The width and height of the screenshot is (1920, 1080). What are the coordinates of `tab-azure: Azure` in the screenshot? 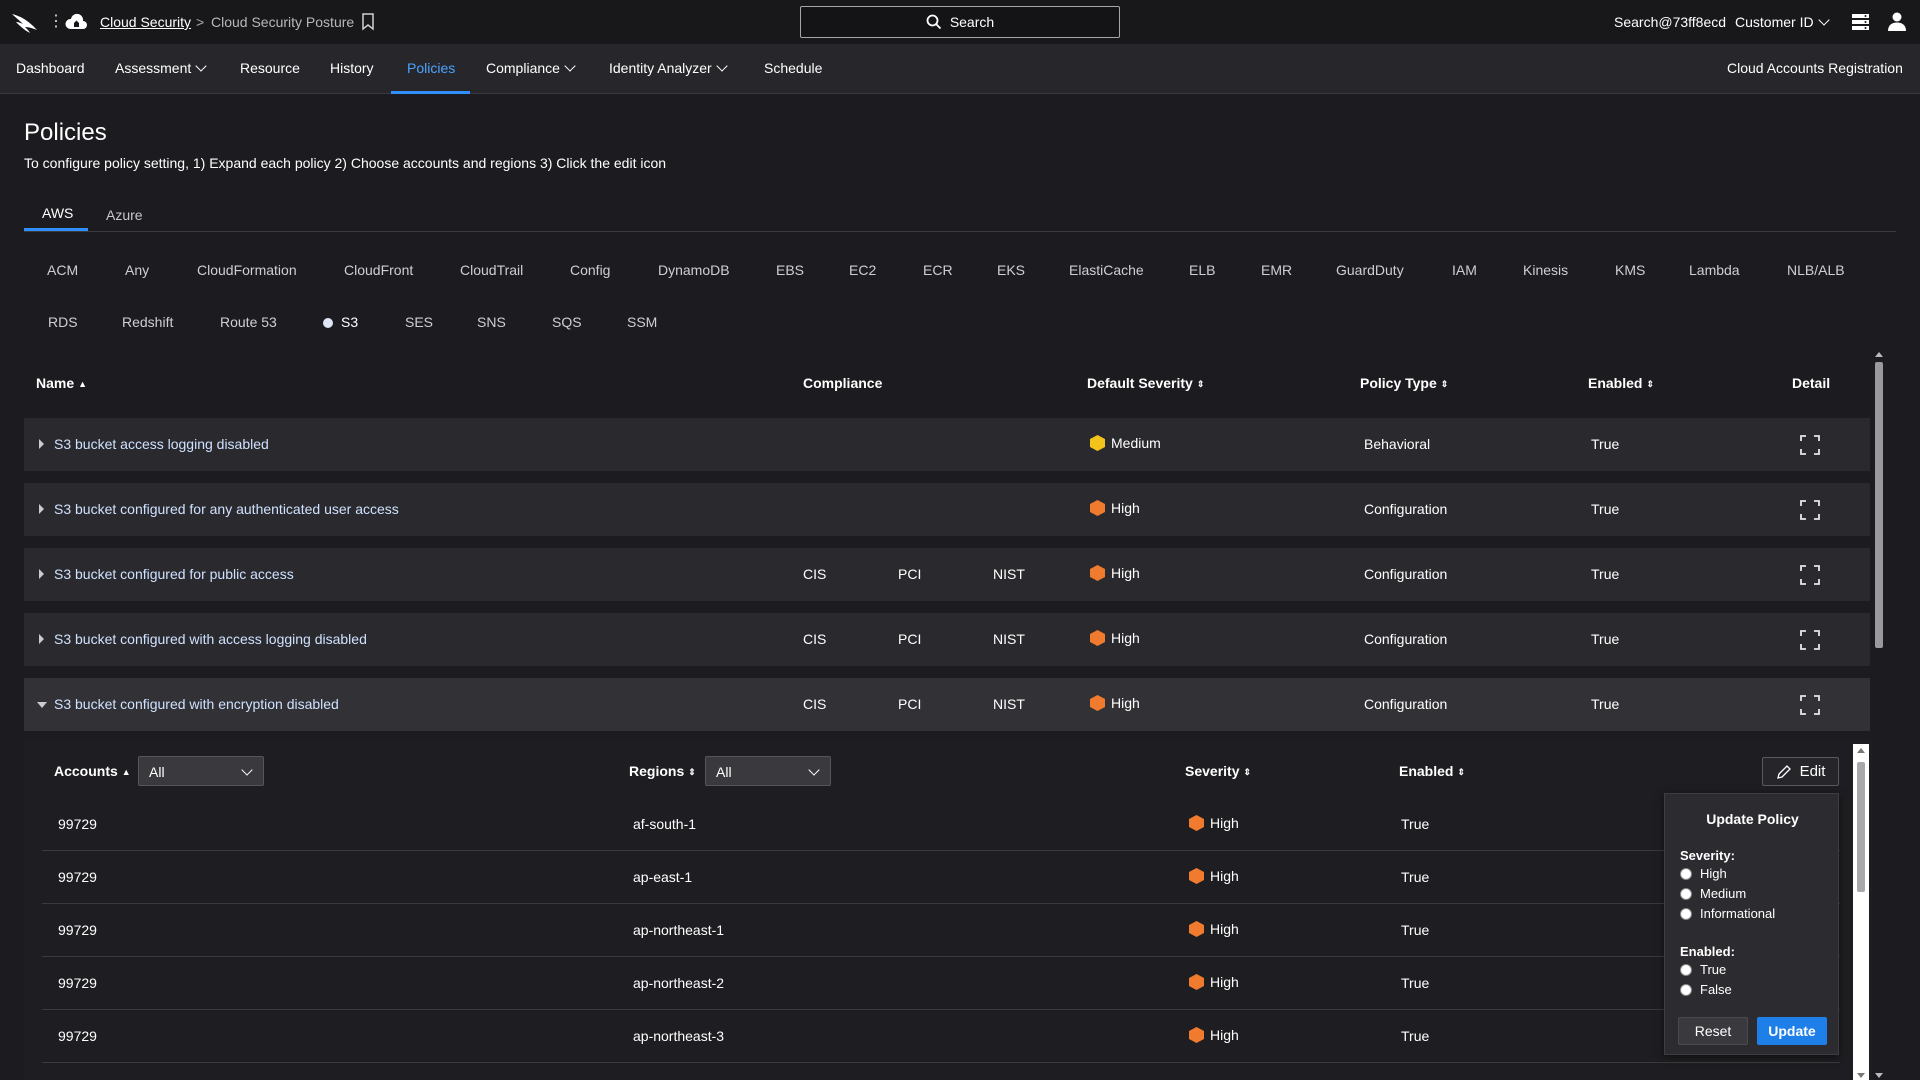 It's located at (124, 215).